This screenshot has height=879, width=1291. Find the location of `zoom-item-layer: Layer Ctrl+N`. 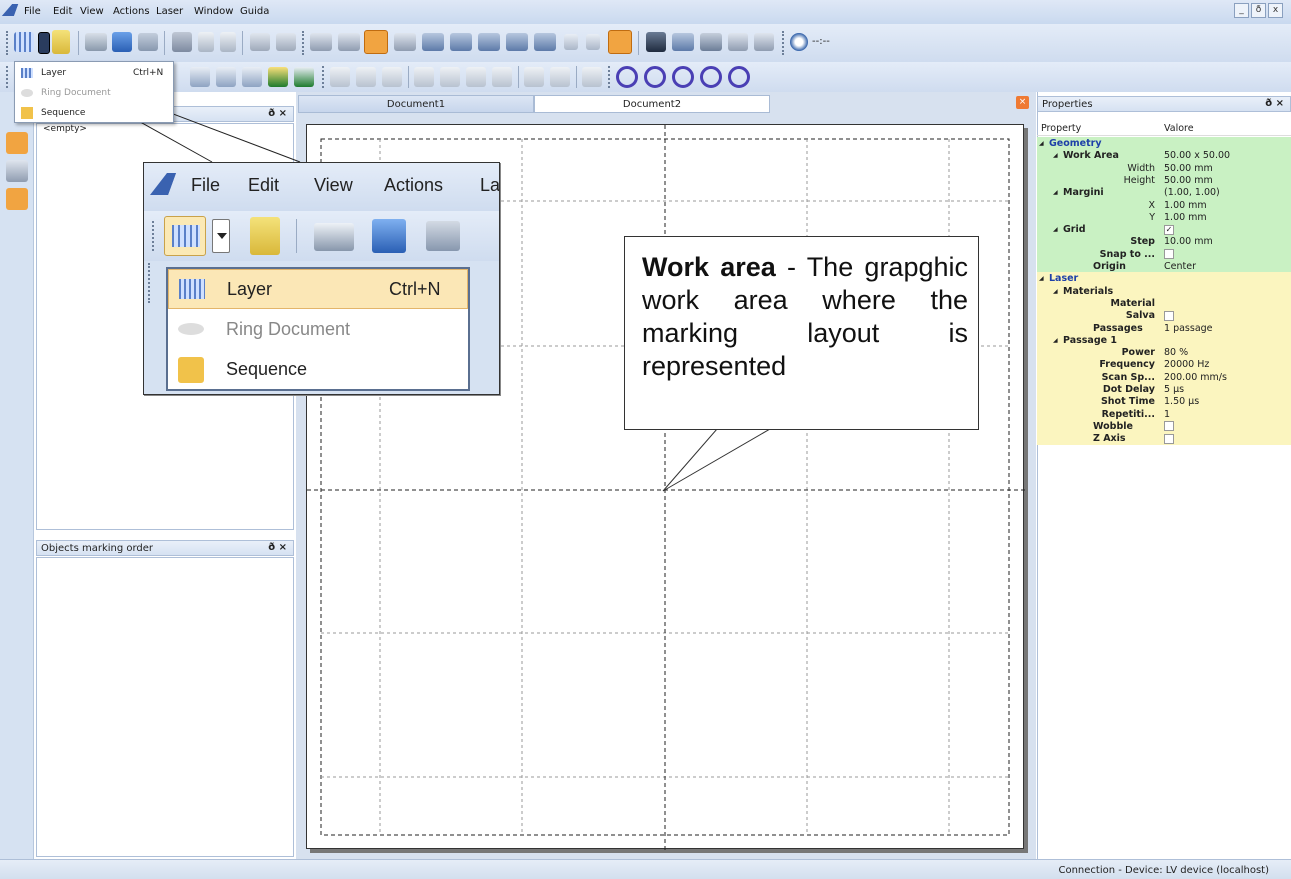

zoom-item-layer: Layer Ctrl+N is located at coordinates (318, 289).